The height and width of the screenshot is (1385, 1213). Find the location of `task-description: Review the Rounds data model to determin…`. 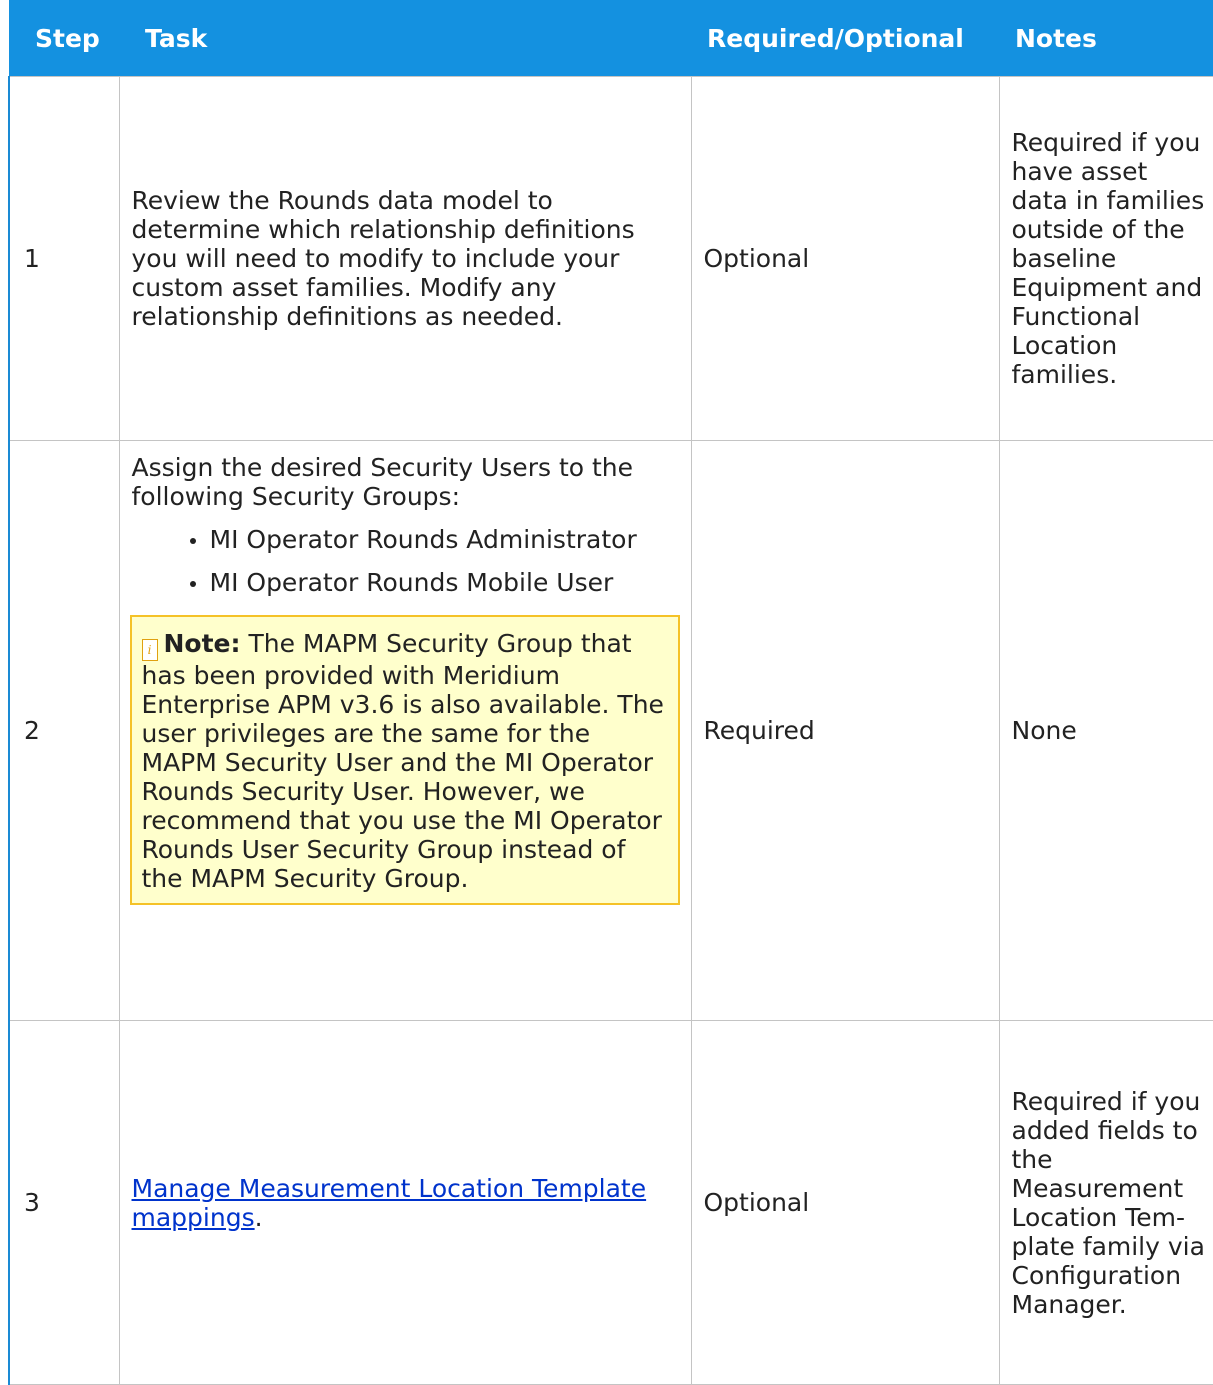

task-description: Review the Rounds data model to determin… is located at coordinates (405, 258).